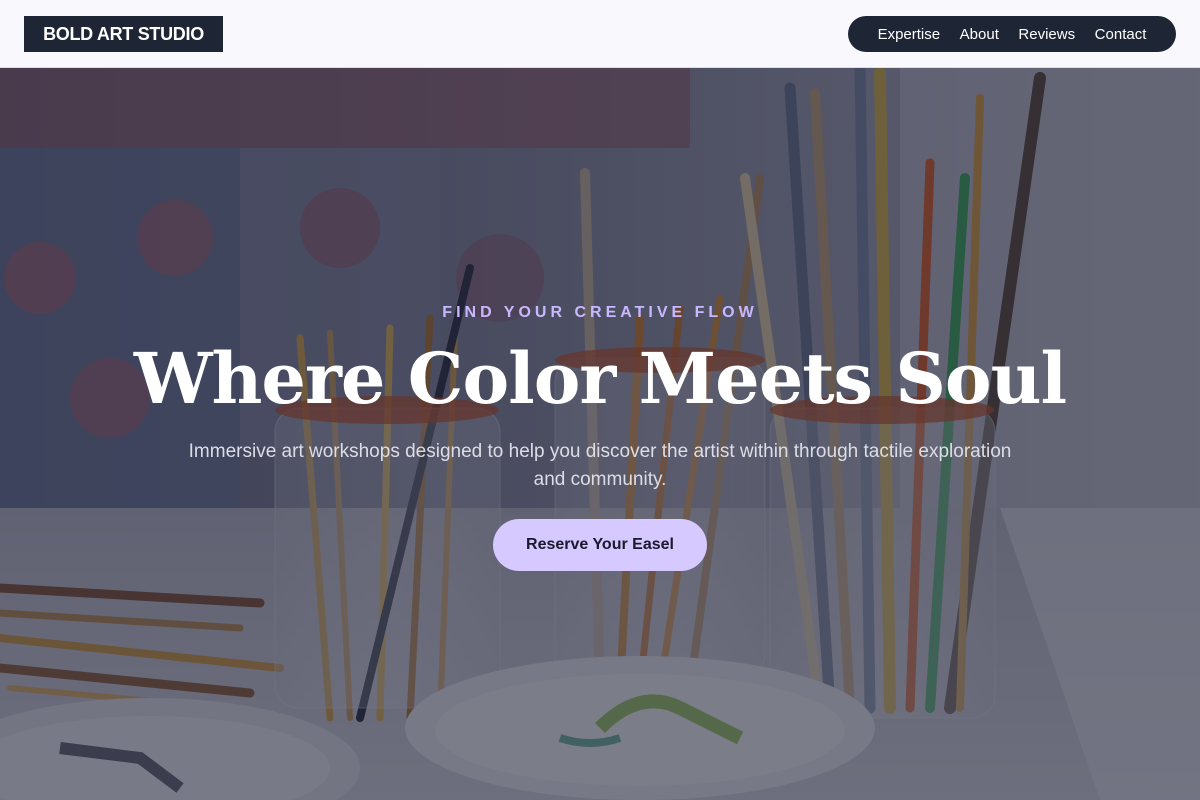 Image resolution: width=1200 pixels, height=800 pixels. I want to click on hero-title: Where Color Meets Soul, so click(600, 378).